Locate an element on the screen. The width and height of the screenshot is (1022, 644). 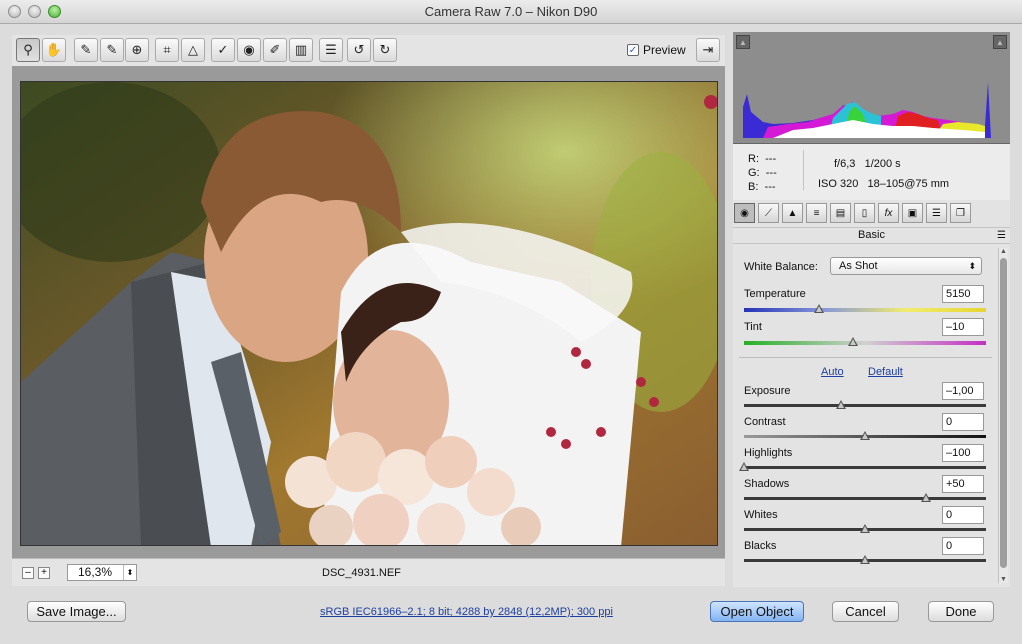
graduated-filter-icon: ▥ is located at coordinates (301, 49).